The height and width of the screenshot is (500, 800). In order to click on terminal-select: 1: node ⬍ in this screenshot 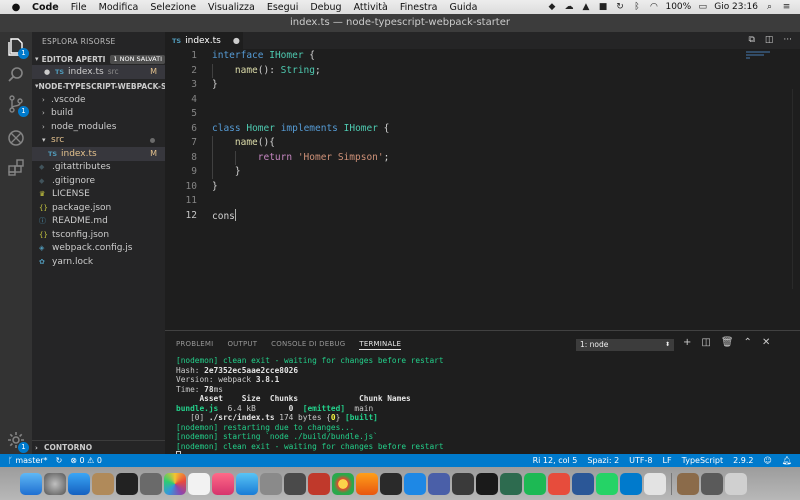, I will do `click(625, 345)`.